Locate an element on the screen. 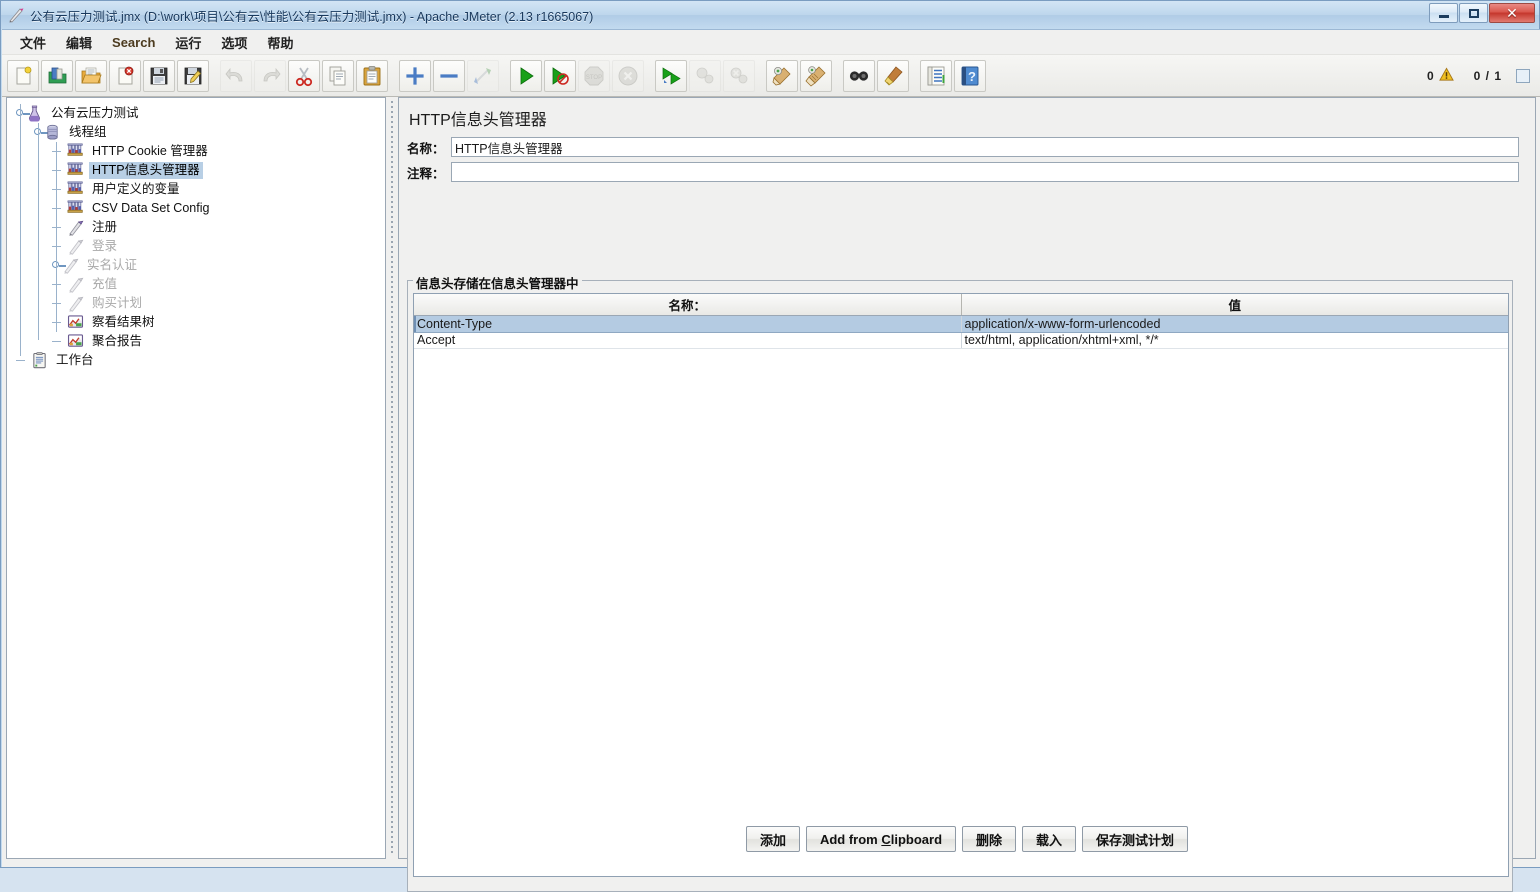 This screenshot has height=892, width=1540. function-helper-icon is located at coordinates (936, 75).